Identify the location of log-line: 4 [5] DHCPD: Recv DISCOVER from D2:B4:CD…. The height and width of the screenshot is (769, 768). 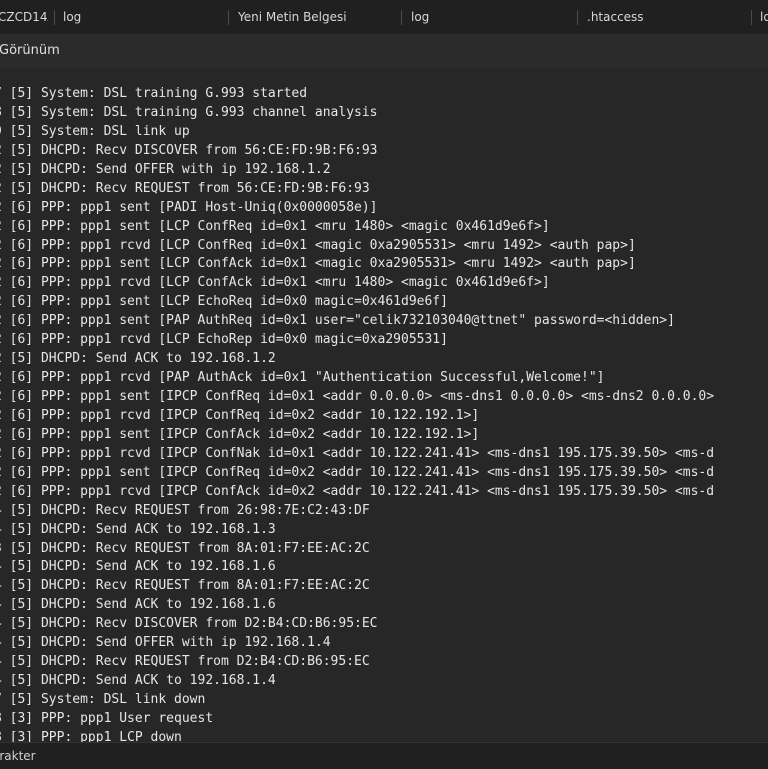
(189, 624).